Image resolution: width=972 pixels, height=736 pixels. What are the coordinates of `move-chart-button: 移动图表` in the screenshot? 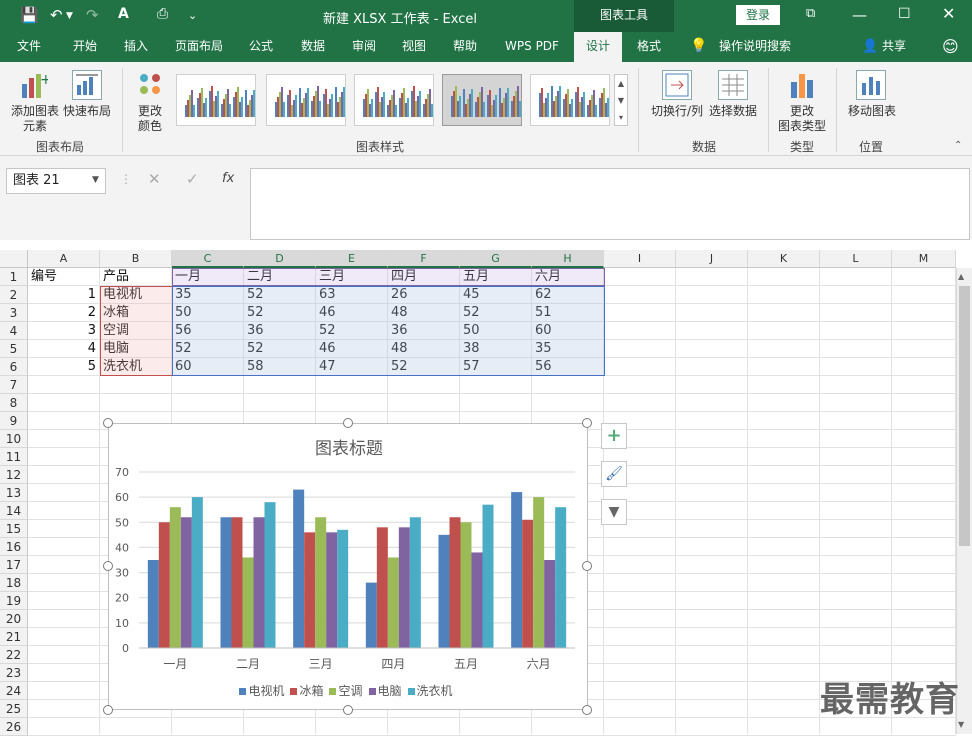 It's located at (872, 111).